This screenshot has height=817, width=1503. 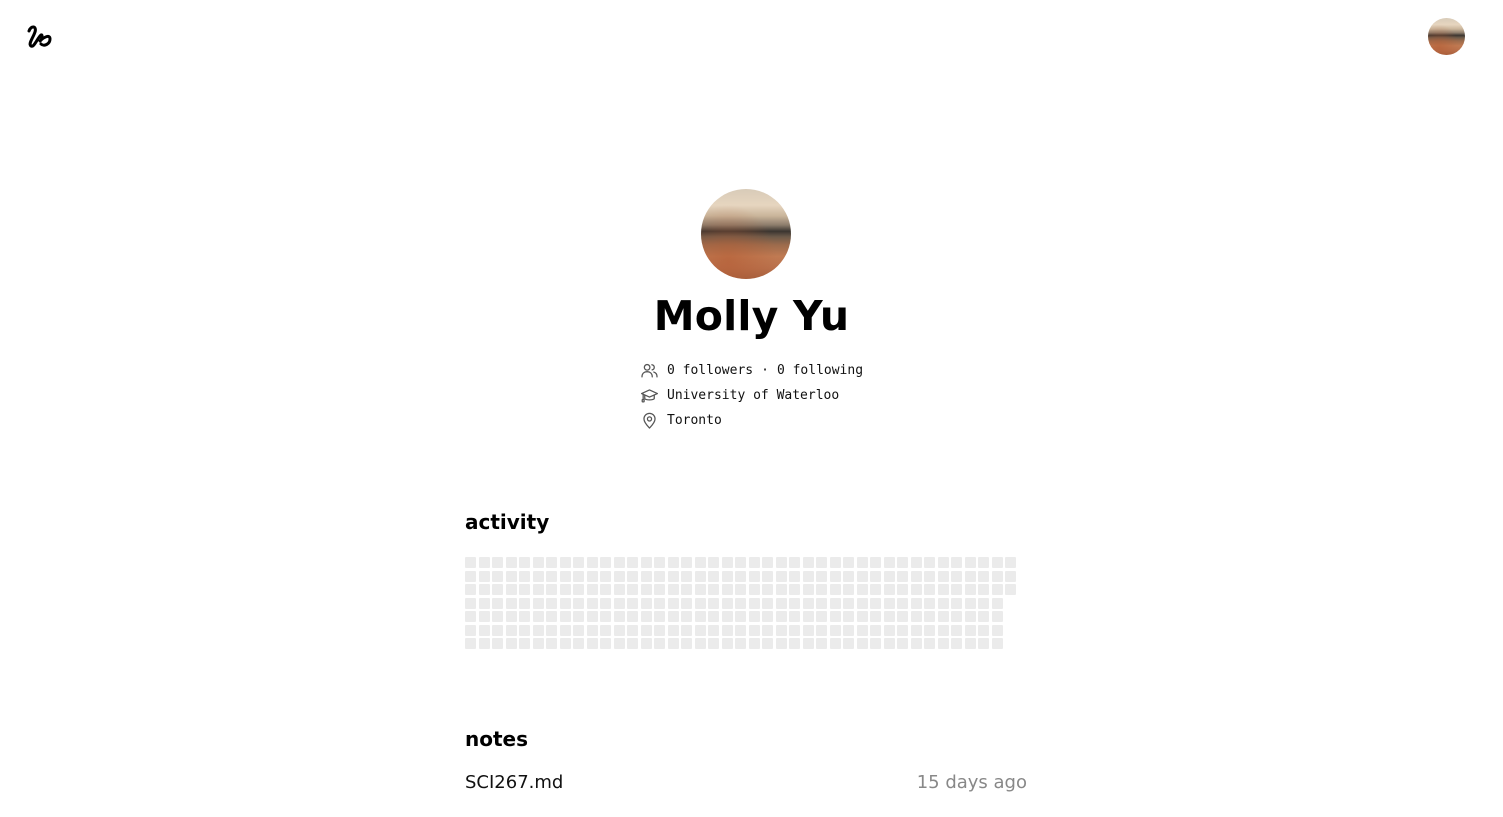 I want to click on note-title: SCI267.md, so click(x=514, y=782).